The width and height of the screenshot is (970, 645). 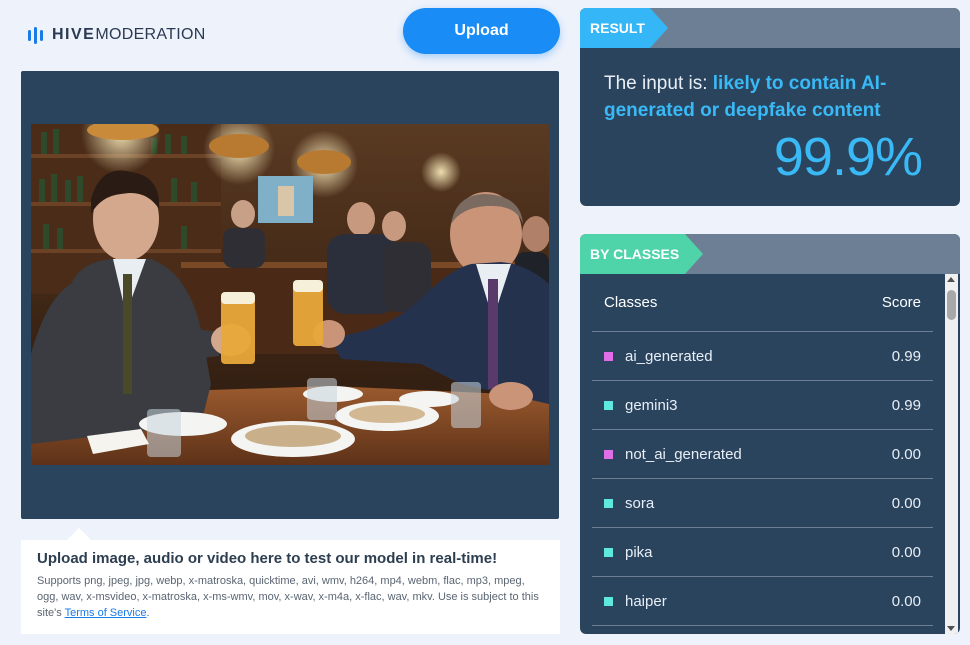 I want to click on result-tag: RESULT, so click(x=624, y=28).